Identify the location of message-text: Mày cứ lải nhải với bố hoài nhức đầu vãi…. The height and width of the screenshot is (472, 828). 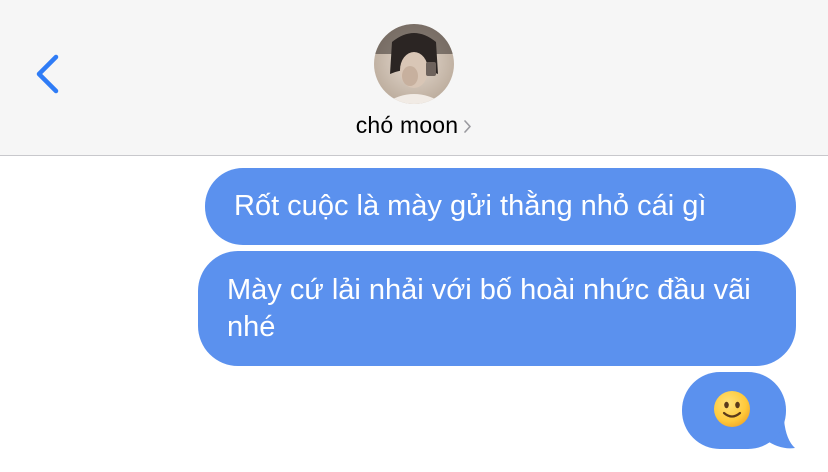
(489, 308).